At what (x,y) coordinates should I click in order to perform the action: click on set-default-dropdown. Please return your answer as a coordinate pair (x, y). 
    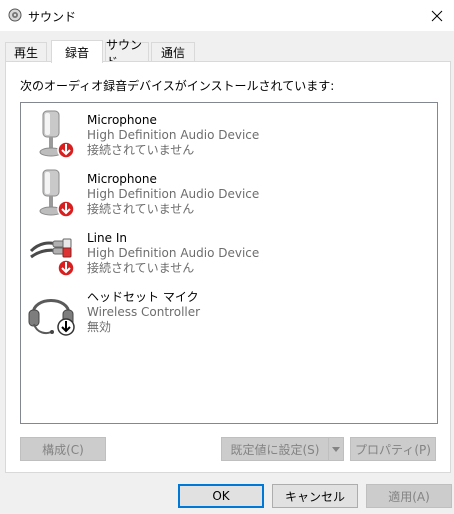
    Looking at the image, I should click on (336, 449).